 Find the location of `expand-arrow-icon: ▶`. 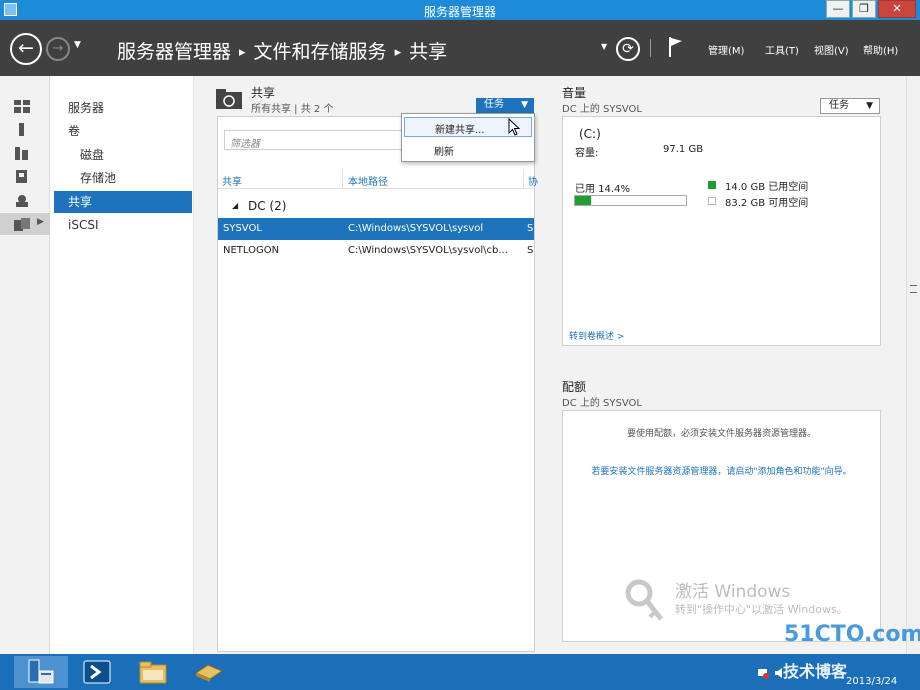

expand-arrow-icon: ▶ is located at coordinates (40, 222).